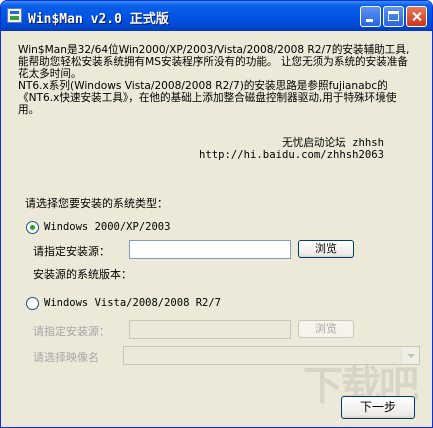 The width and height of the screenshot is (433, 428). I want to click on app-icon, so click(14, 15).